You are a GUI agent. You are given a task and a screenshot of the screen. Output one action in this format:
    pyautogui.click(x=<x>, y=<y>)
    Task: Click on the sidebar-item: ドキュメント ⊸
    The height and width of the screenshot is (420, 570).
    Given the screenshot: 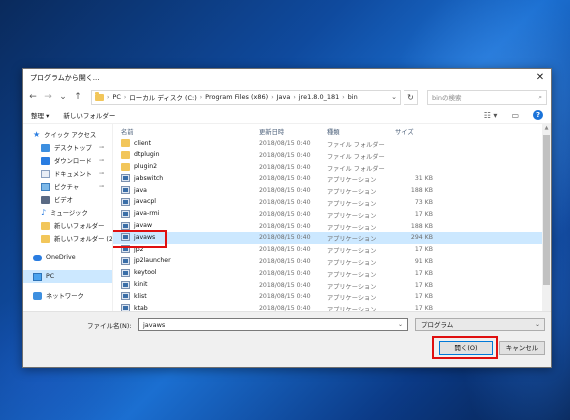 What is the action you would take?
    pyautogui.click(x=67, y=173)
    